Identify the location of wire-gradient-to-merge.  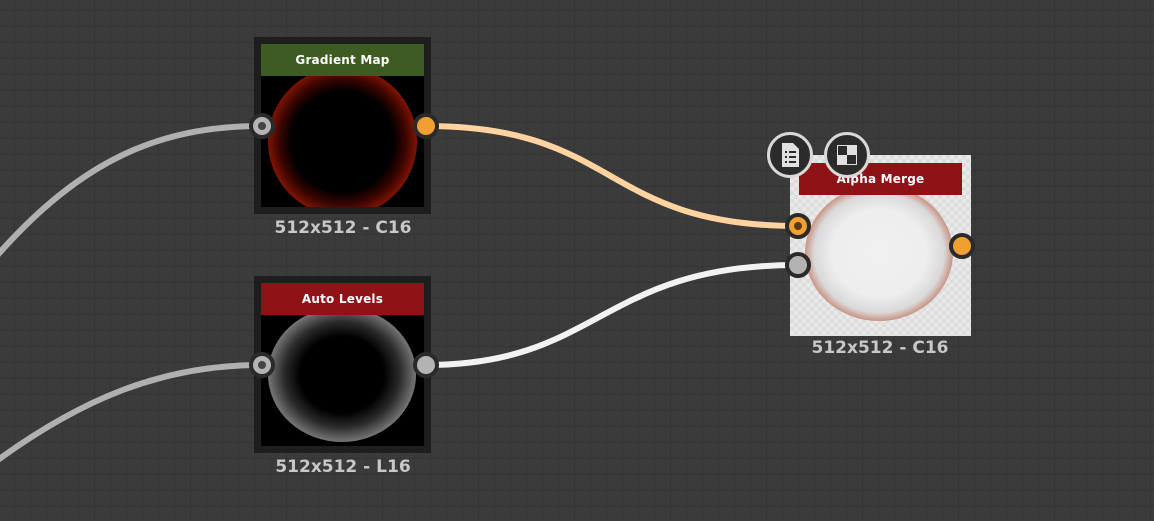
(612, 176).